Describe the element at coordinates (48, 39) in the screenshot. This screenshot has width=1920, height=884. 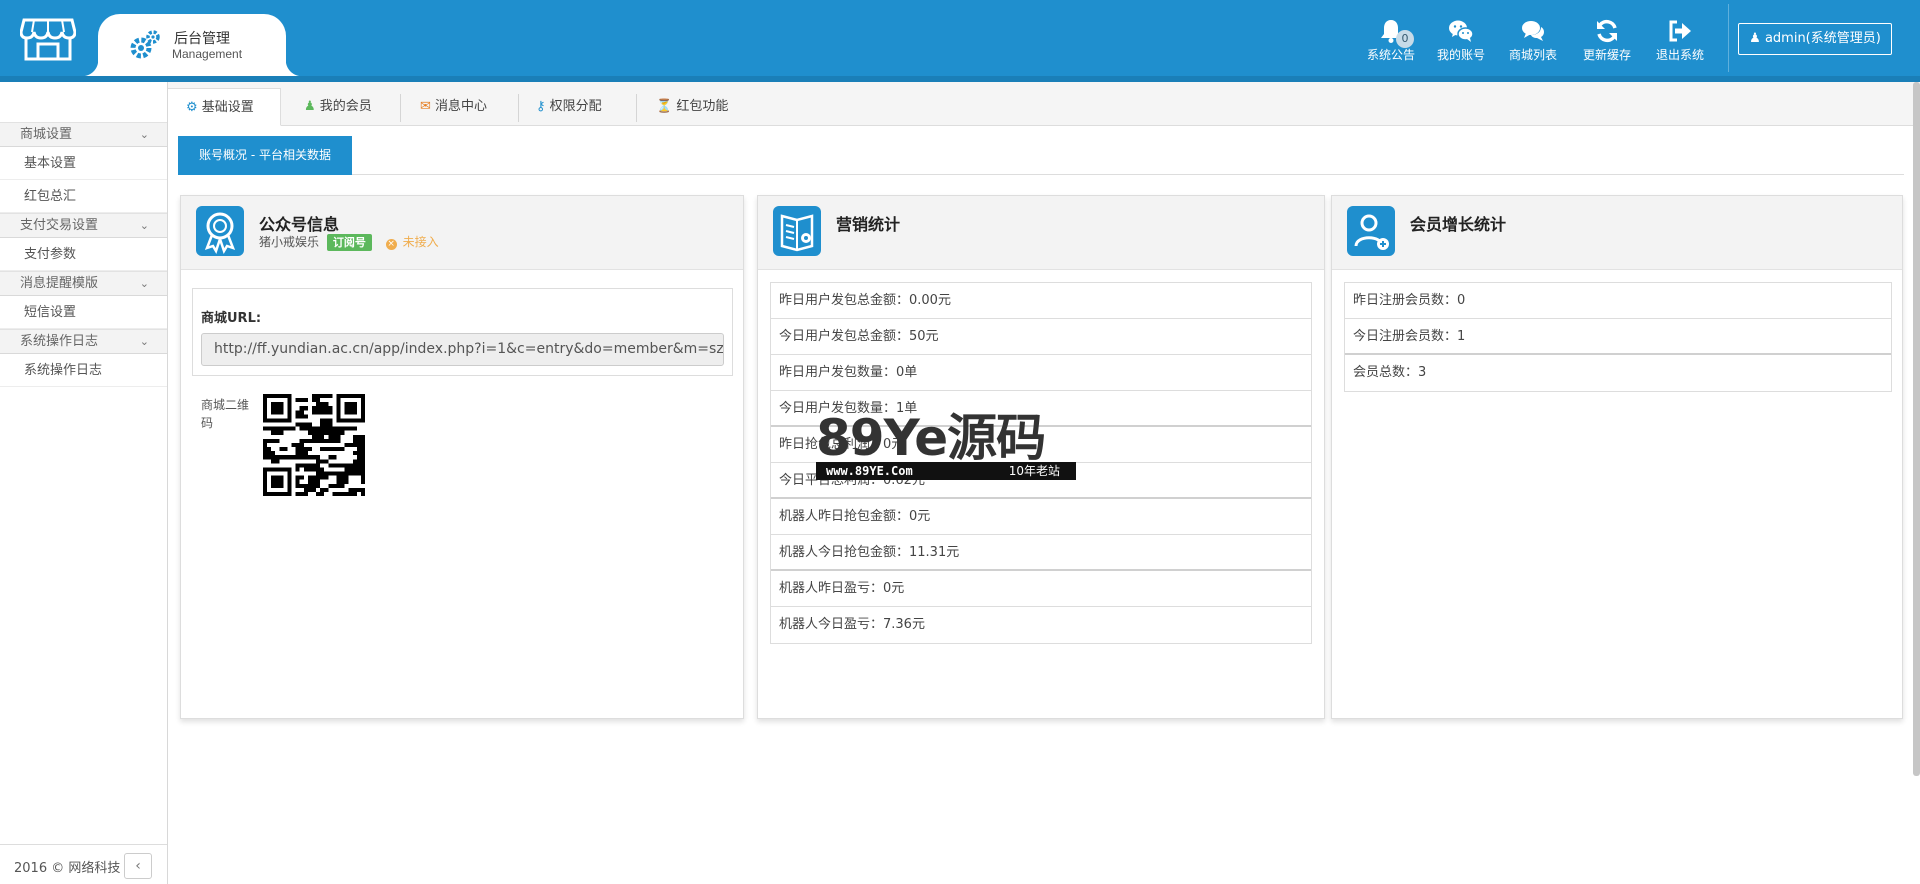
I see `store-logo-icon` at that location.